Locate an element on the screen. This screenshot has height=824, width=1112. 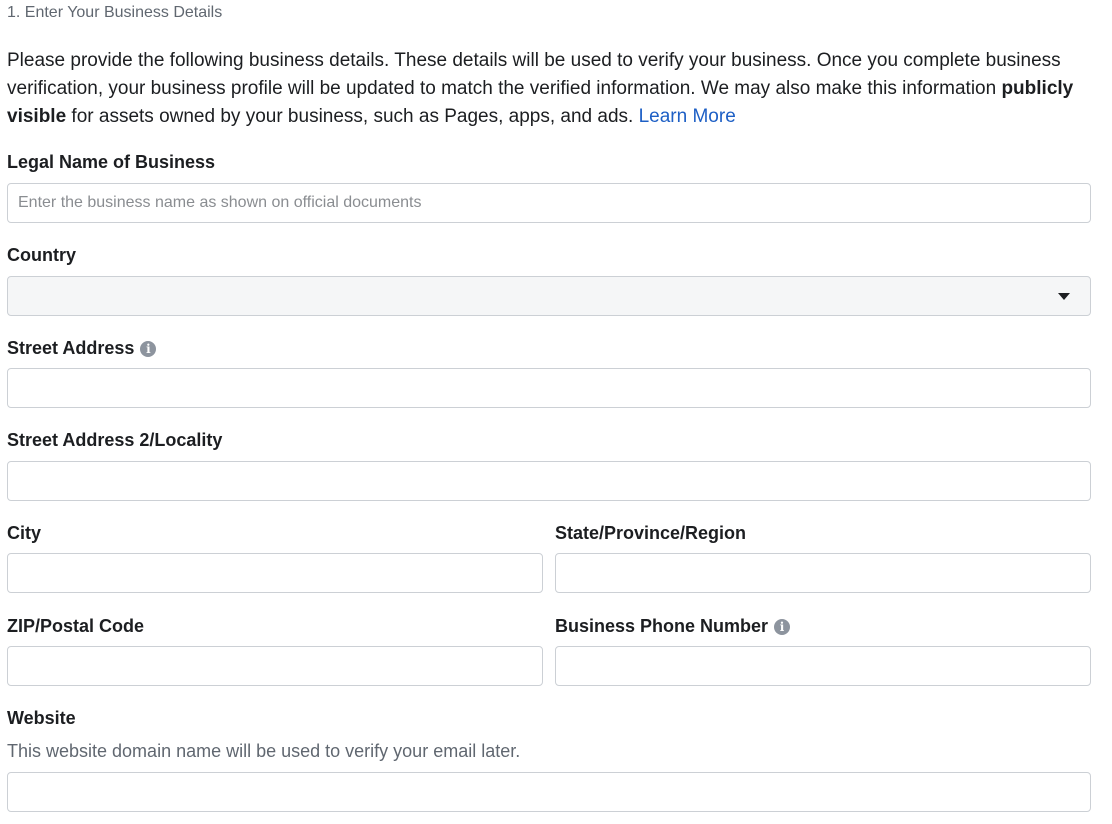
street-address2-label: Street Address 2/Locality is located at coordinates (114, 440).